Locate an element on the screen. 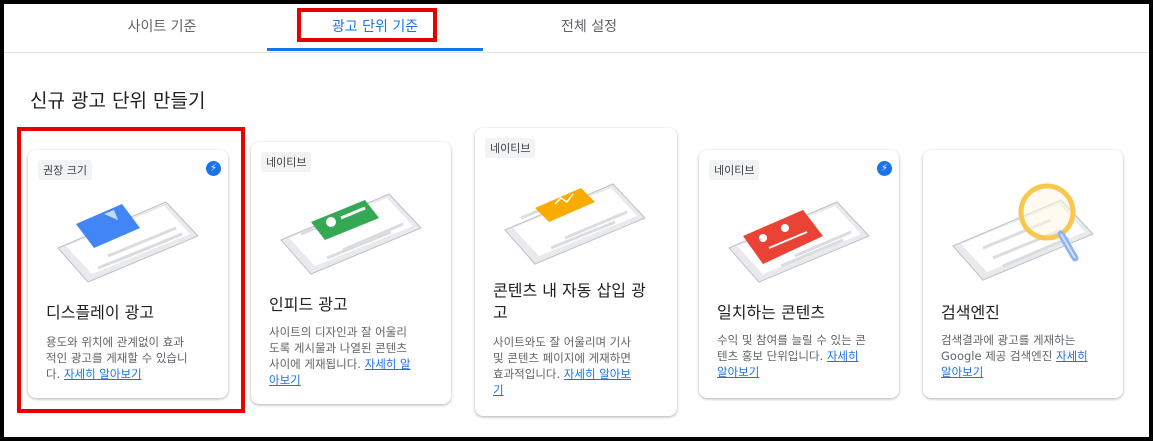 This screenshot has height=441, width=1153. display-ad-illustration is located at coordinates (128, 242).